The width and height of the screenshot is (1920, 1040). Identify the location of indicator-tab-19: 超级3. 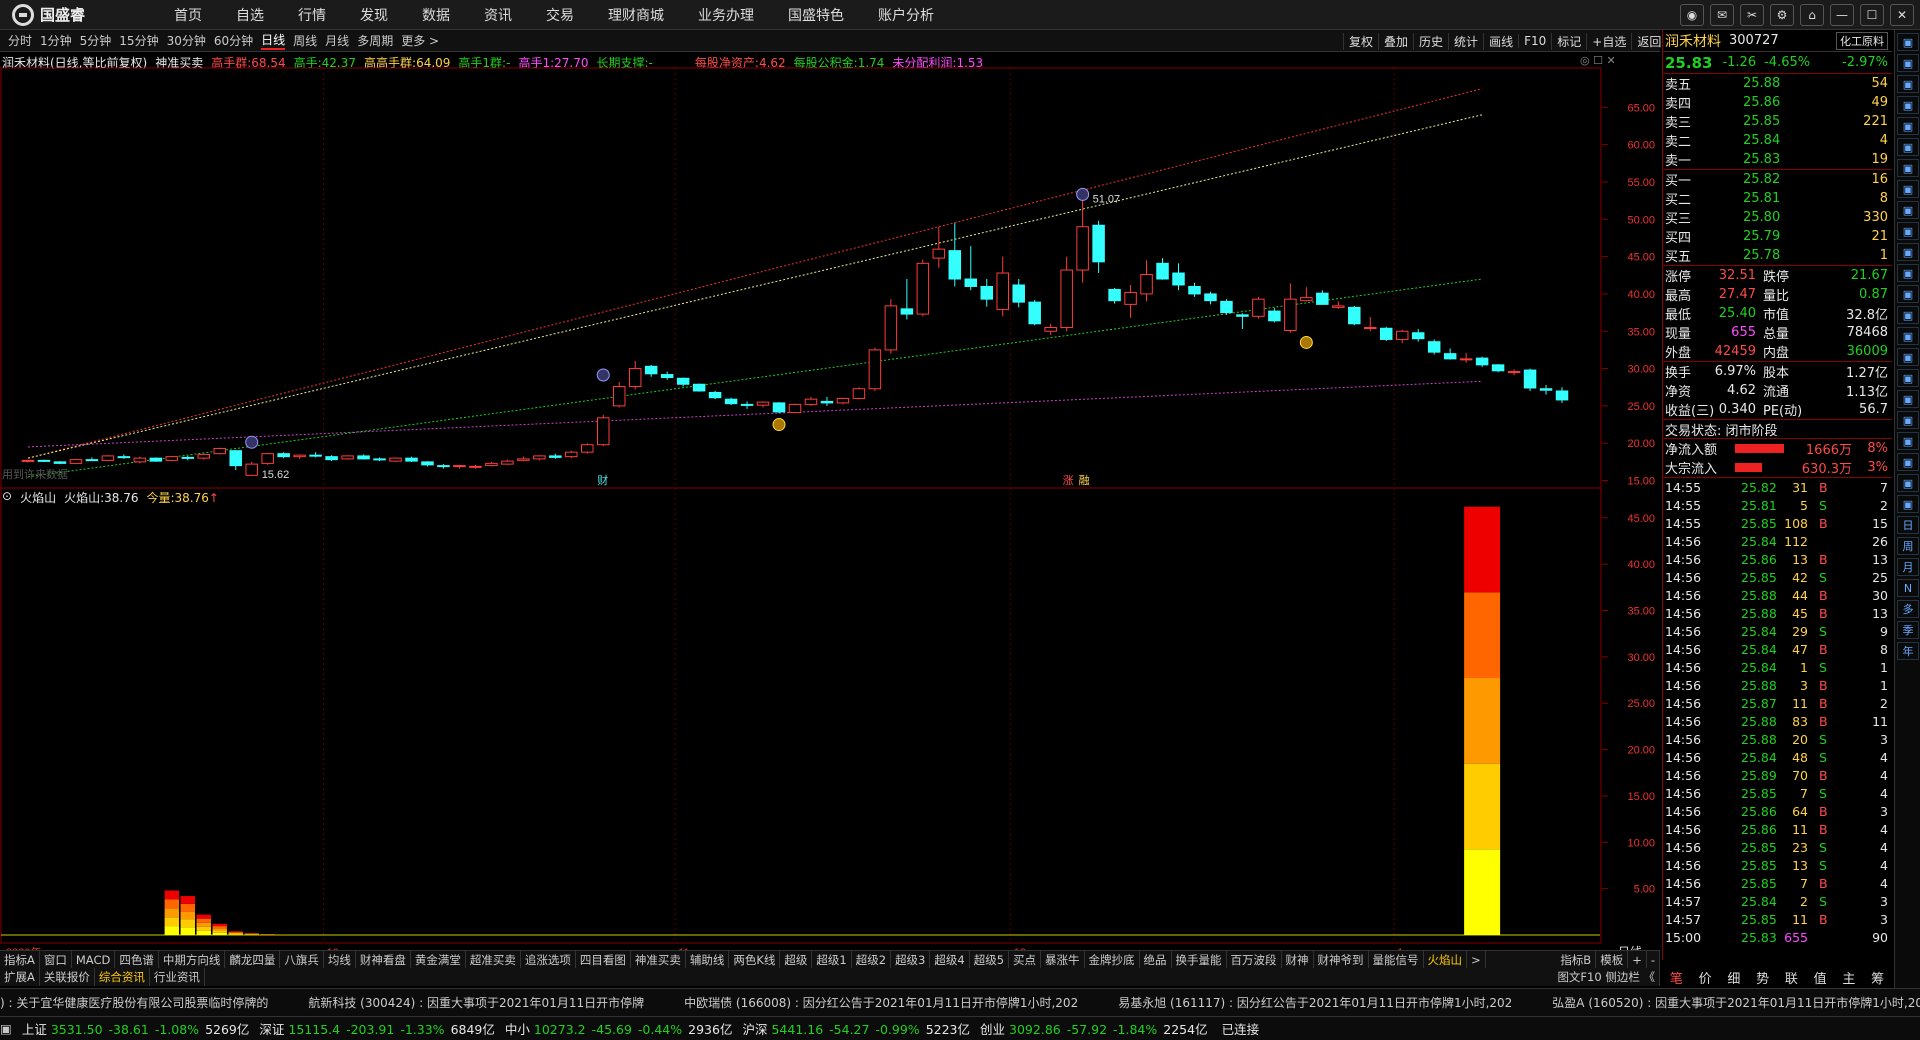
(911, 959).